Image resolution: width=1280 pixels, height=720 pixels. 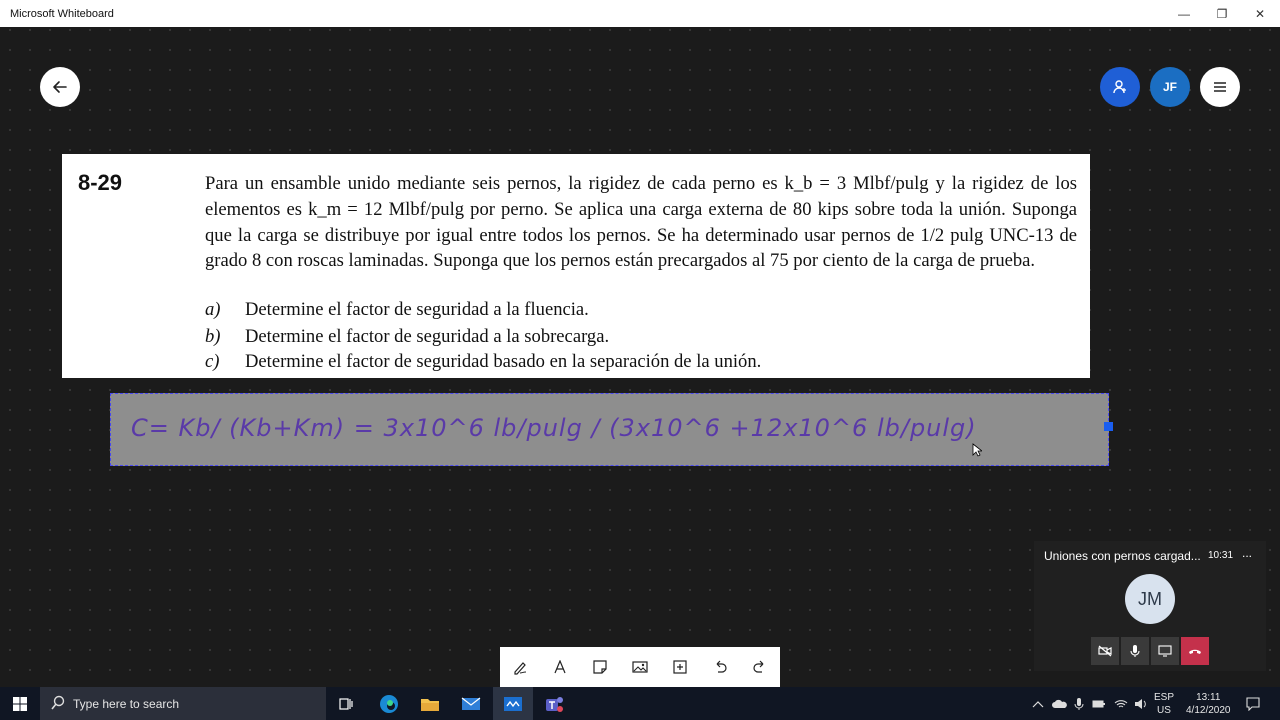 I want to click on taskbar-edge, so click(x=389, y=703).